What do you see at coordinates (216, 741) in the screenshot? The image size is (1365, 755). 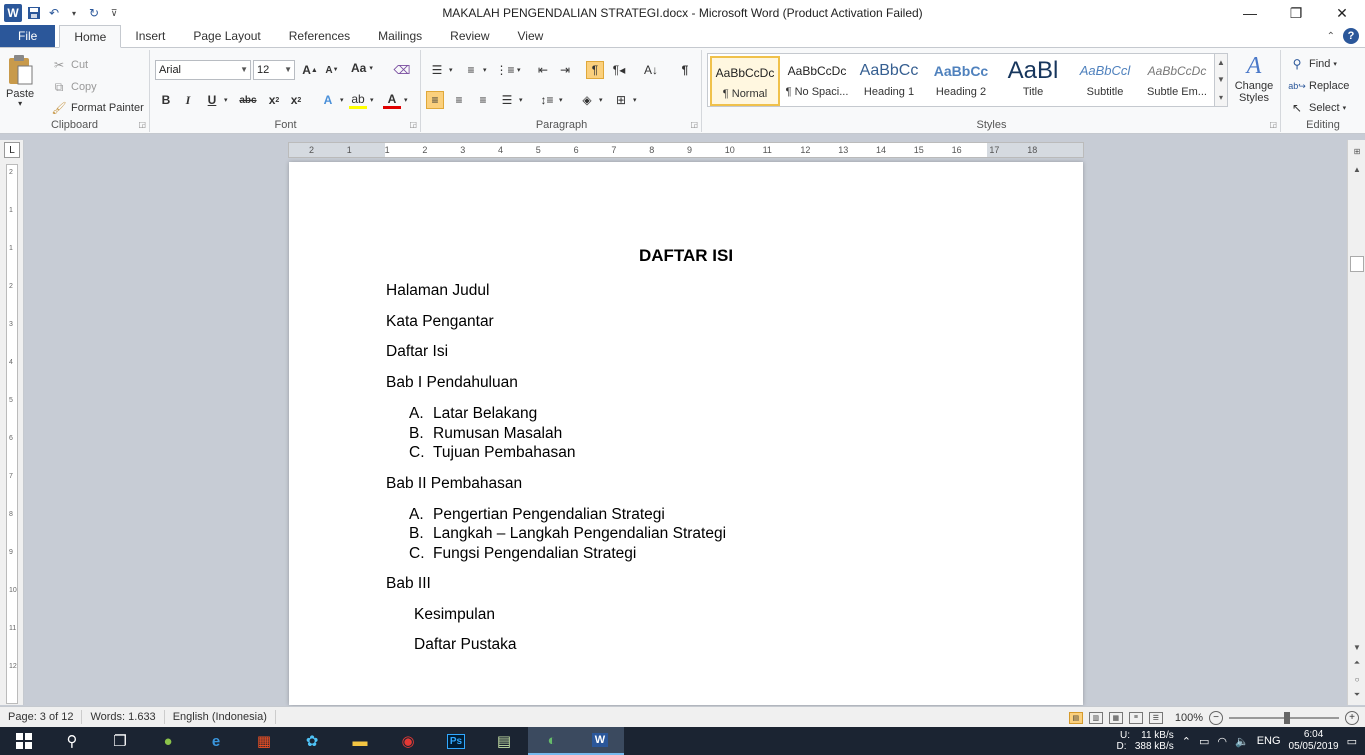 I see `edge-browser-icon: e` at bounding box center [216, 741].